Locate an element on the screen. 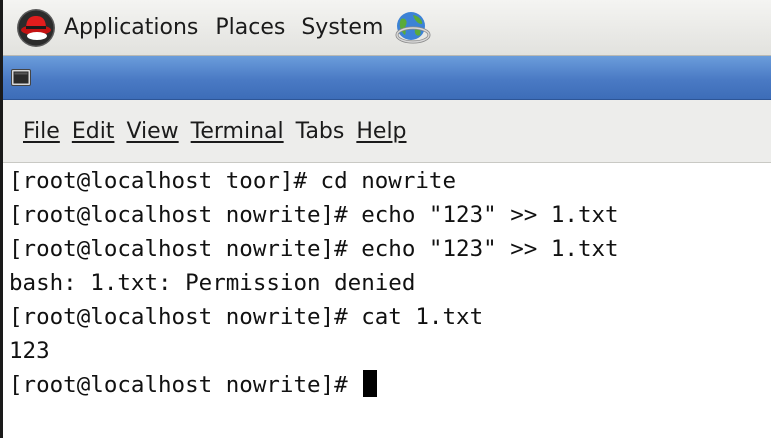 The width and height of the screenshot is (771, 438). menu-file-label: File is located at coordinates (41, 131).